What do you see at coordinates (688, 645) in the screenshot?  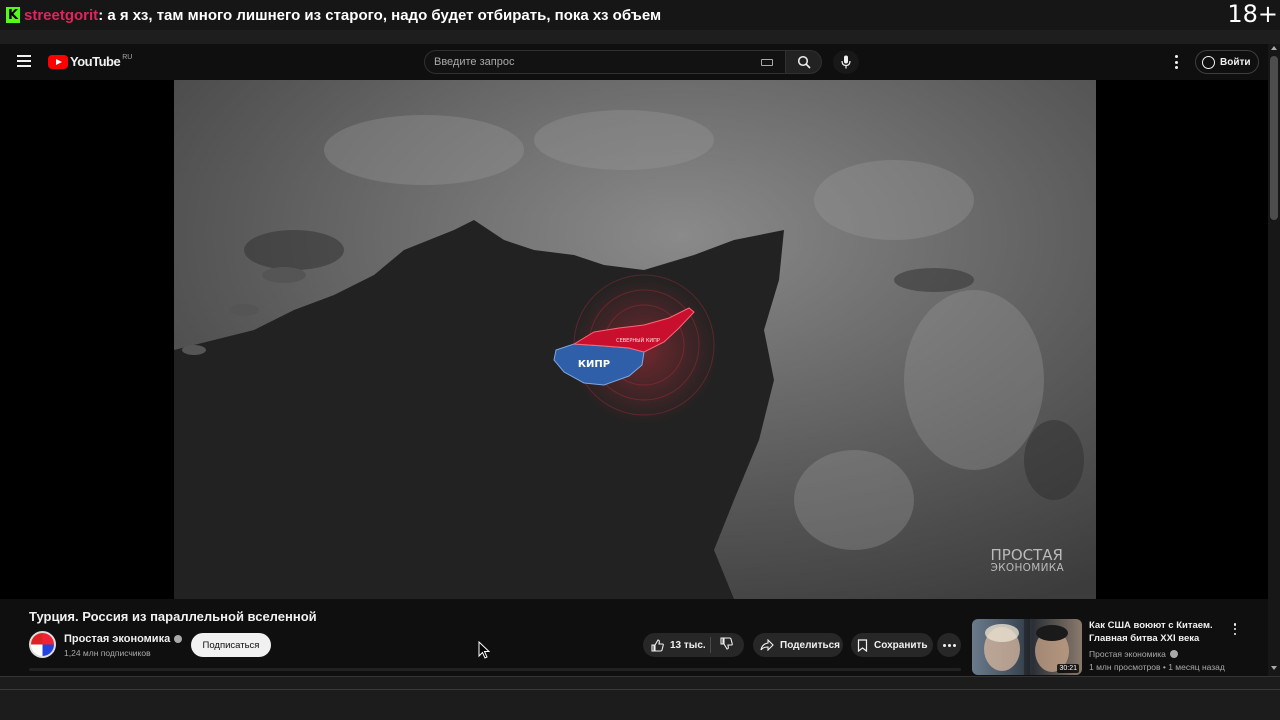 I see `like-count: 13 тыс.` at bounding box center [688, 645].